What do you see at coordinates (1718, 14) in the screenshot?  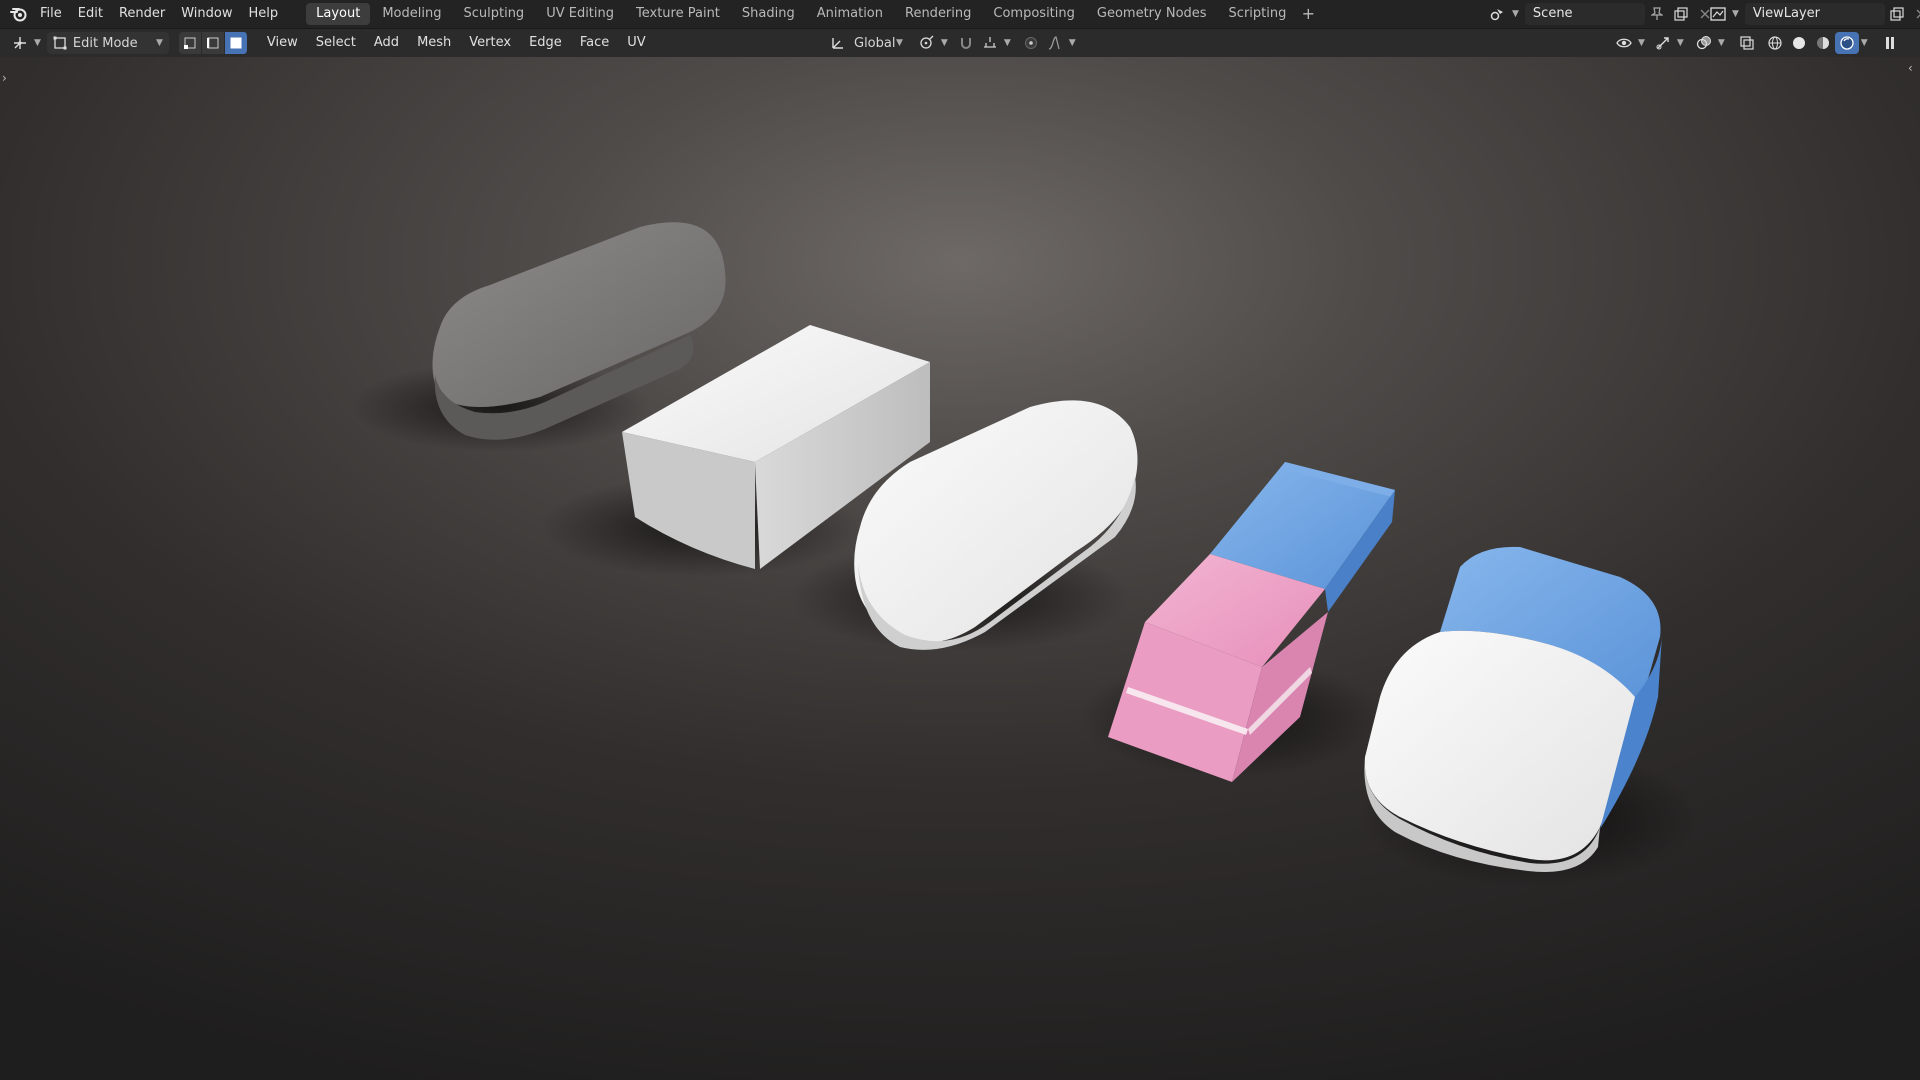 I see `view-layer-icon` at bounding box center [1718, 14].